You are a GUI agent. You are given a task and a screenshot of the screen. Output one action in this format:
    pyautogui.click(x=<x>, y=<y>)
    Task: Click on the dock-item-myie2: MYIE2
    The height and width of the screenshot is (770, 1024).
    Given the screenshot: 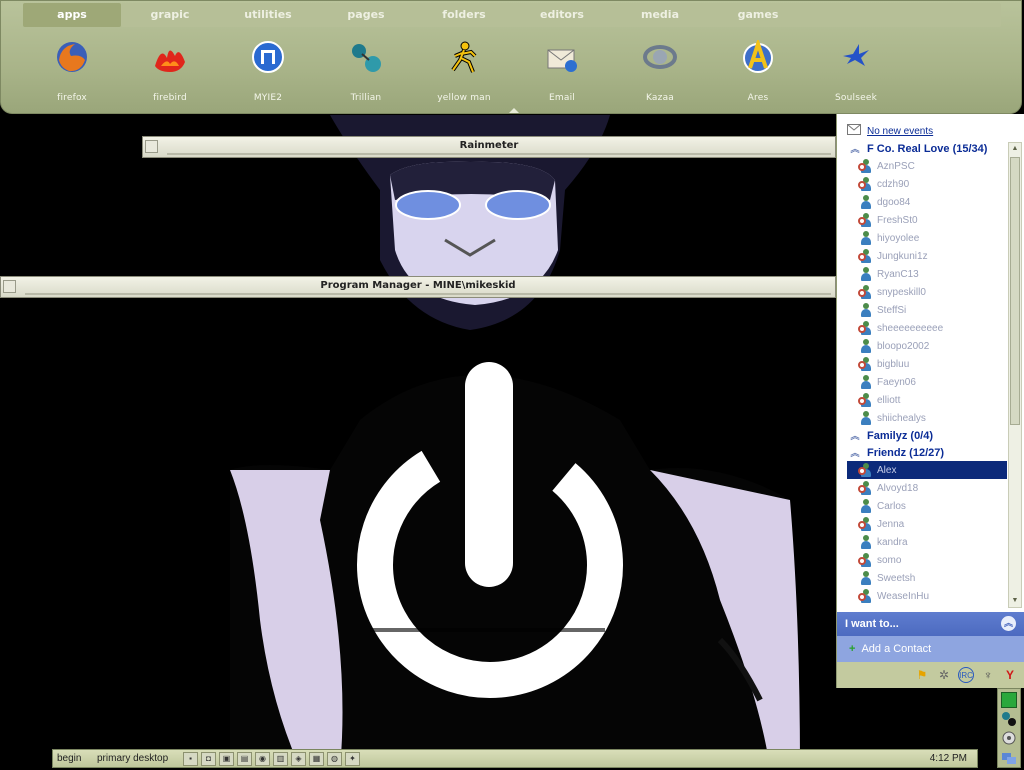 What is the action you would take?
    pyautogui.click(x=268, y=71)
    